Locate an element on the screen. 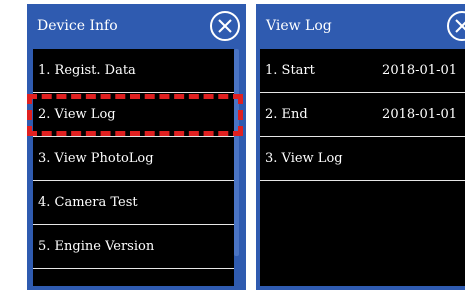  close-device-info-button is located at coordinates (225, 26).